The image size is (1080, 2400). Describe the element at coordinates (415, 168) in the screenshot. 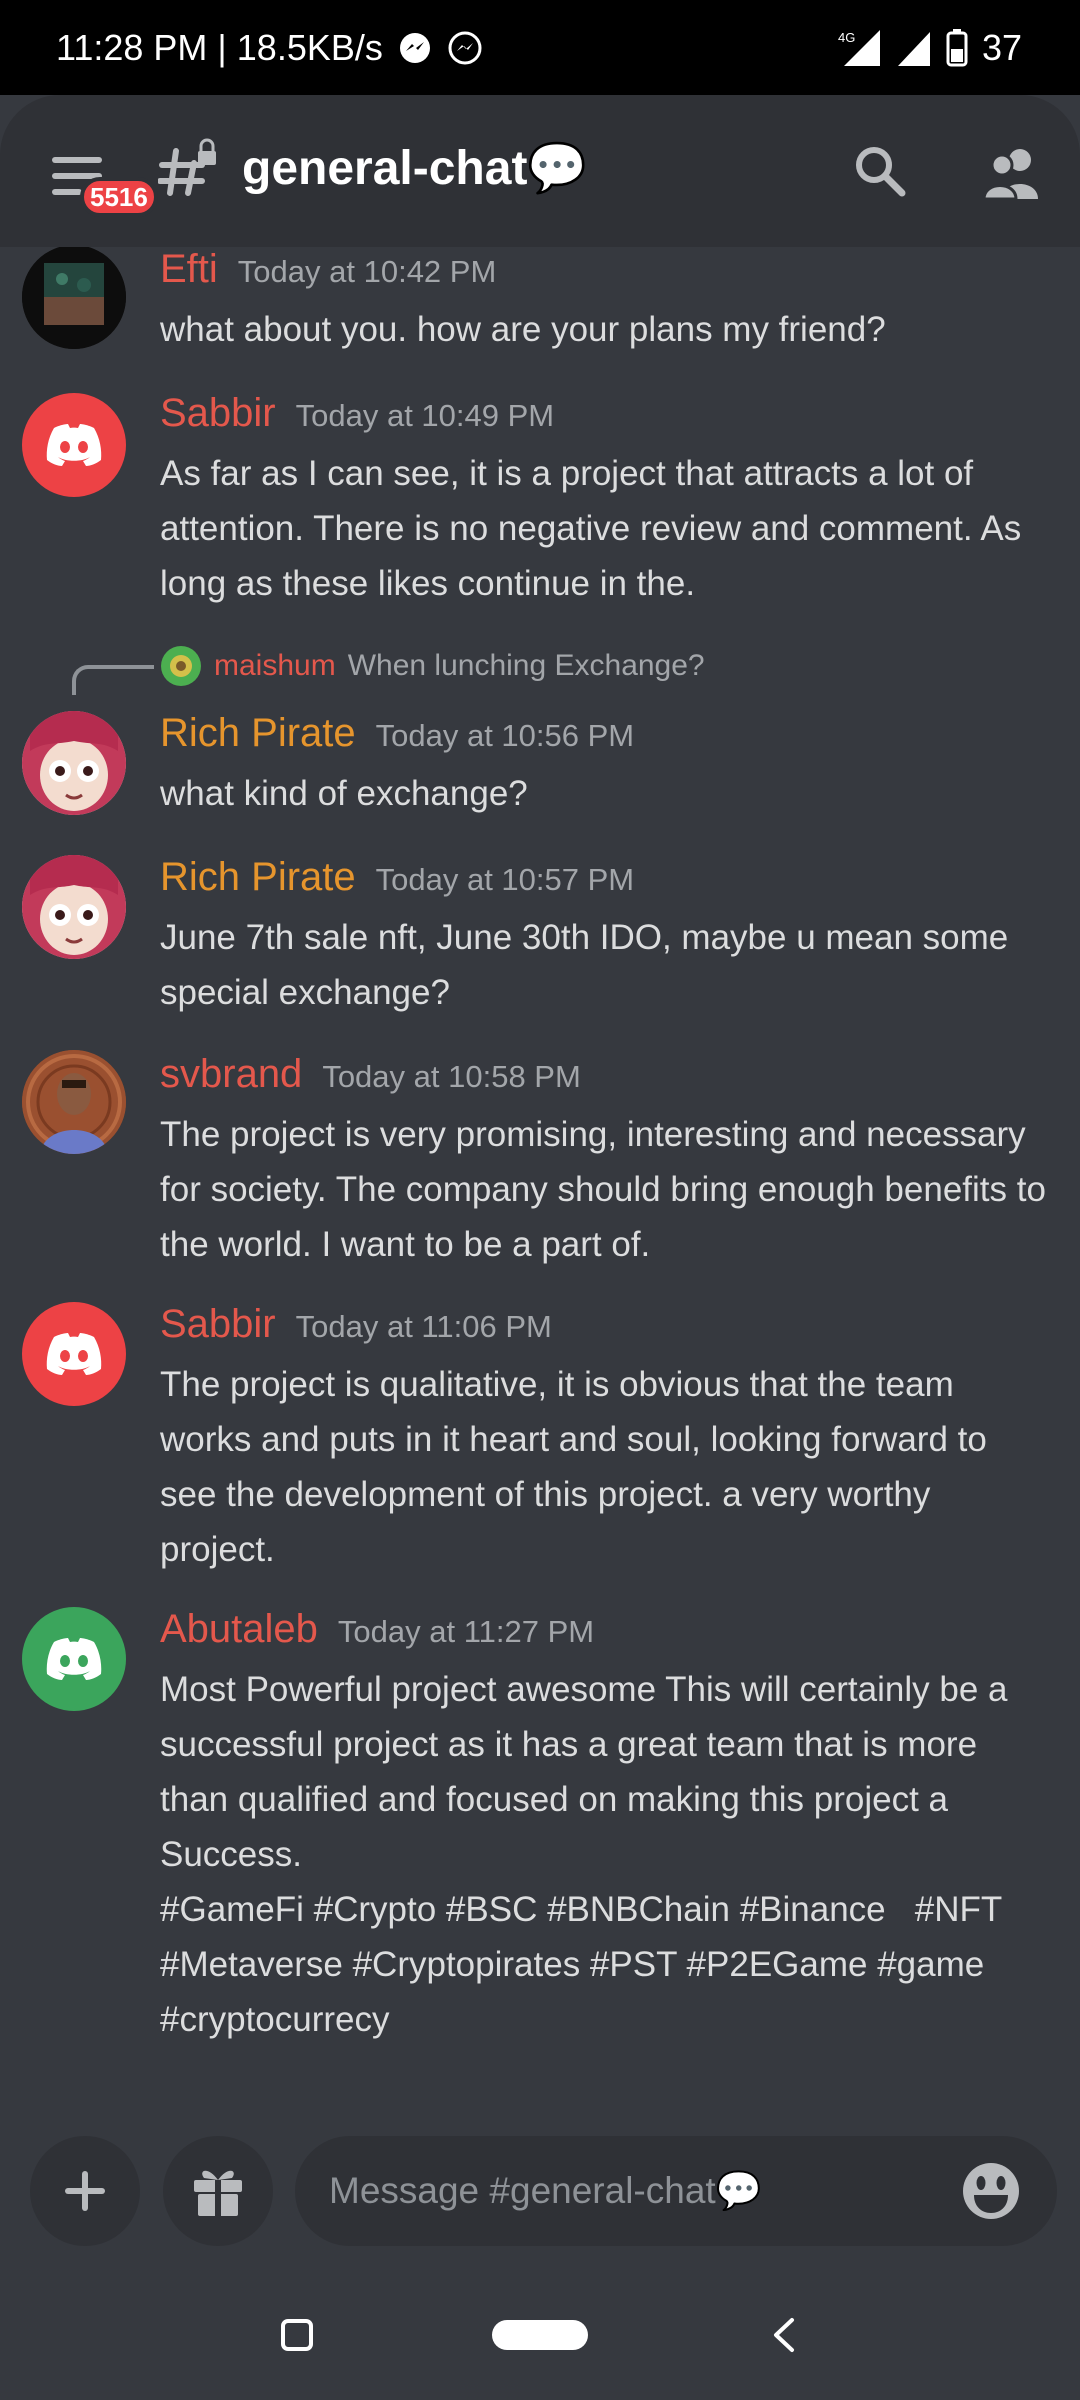

I see `channel-title: general-chat💬` at that location.